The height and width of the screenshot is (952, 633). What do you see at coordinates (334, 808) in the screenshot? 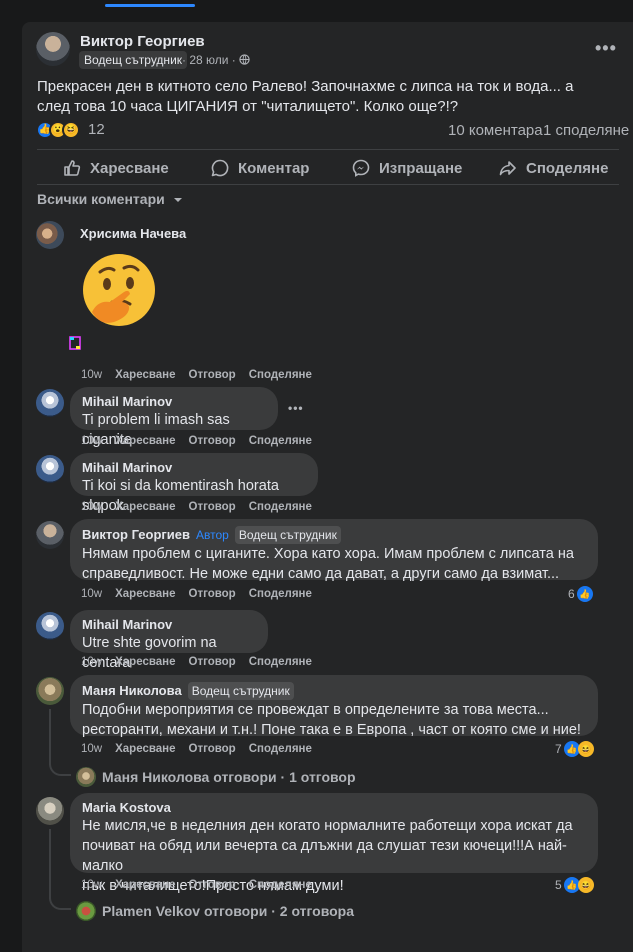
I see `commenter-name: Maria Kostova` at bounding box center [334, 808].